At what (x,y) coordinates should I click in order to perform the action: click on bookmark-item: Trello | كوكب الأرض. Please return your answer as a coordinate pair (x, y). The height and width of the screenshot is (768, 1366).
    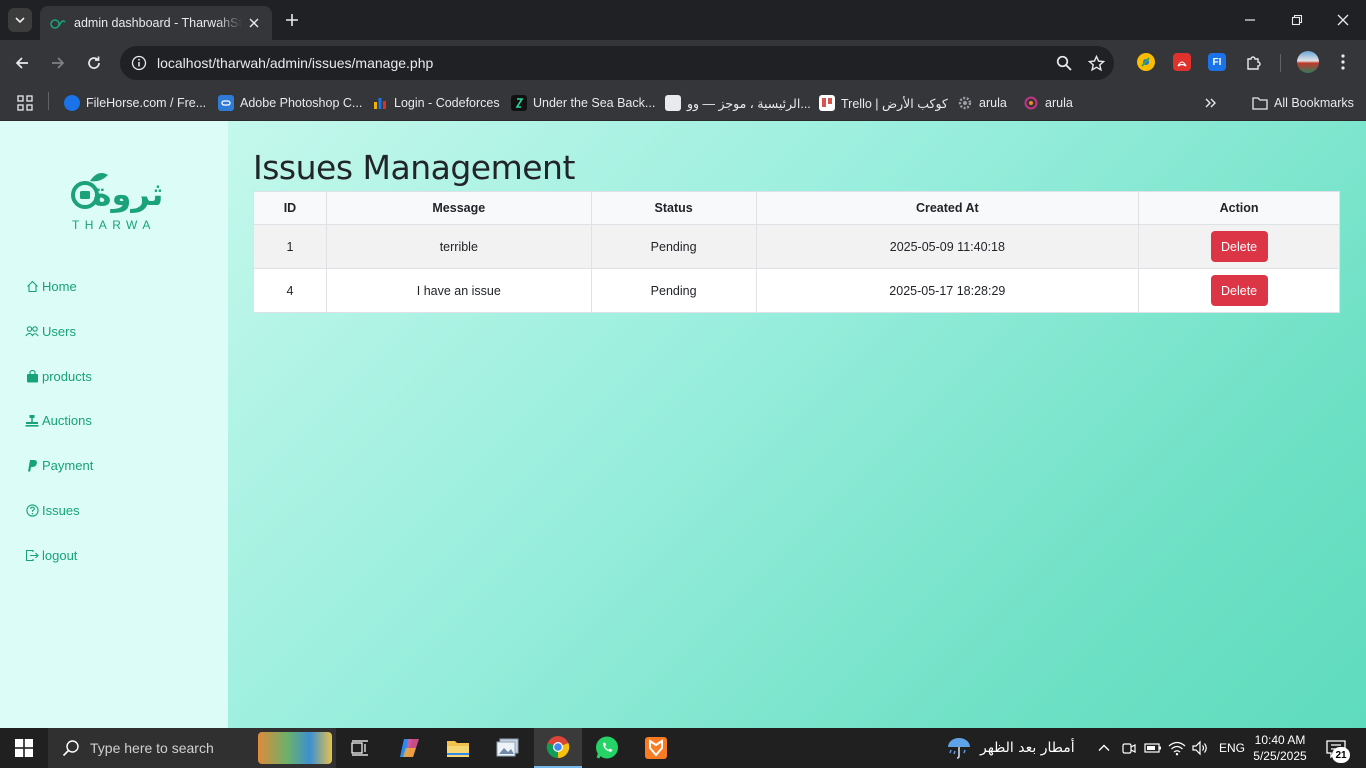
    Looking at the image, I should click on (883, 103).